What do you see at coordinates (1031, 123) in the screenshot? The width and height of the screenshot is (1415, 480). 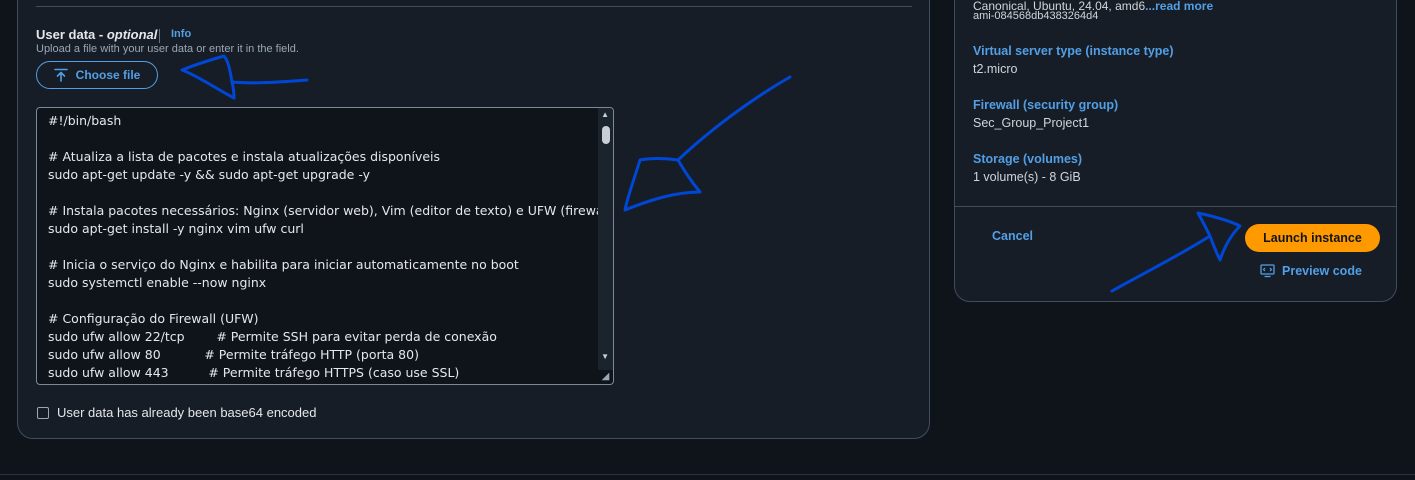 I see `firewall-value: Sec_Group_Project1` at bounding box center [1031, 123].